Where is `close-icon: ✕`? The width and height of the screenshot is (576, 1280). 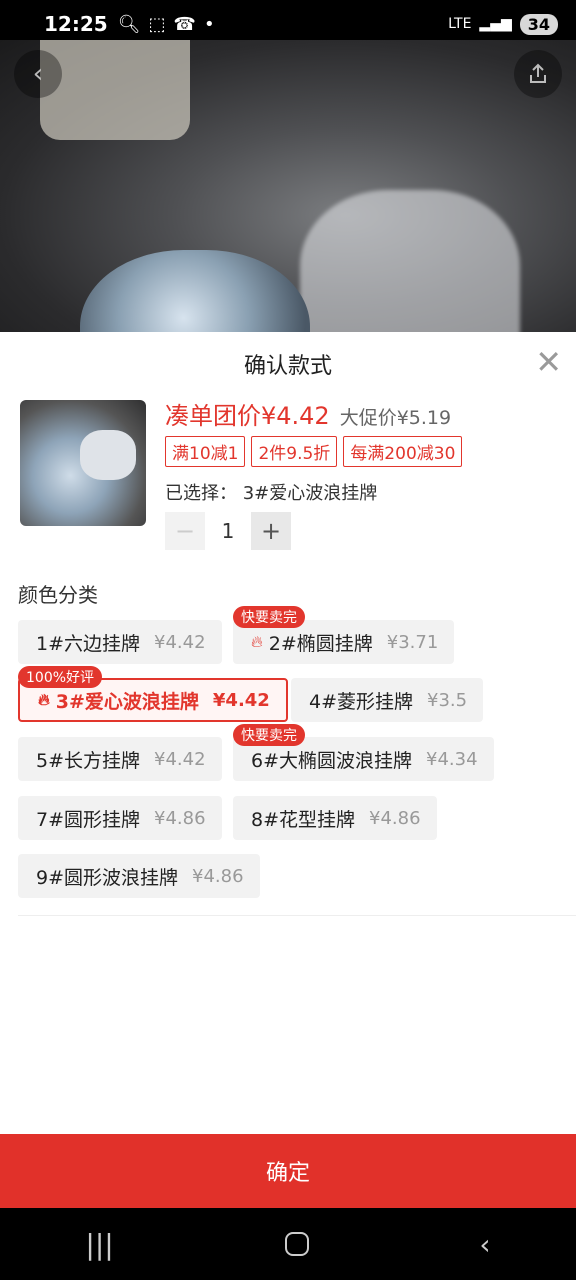 close-icon: ✕ is located at coordinates (548, 362).